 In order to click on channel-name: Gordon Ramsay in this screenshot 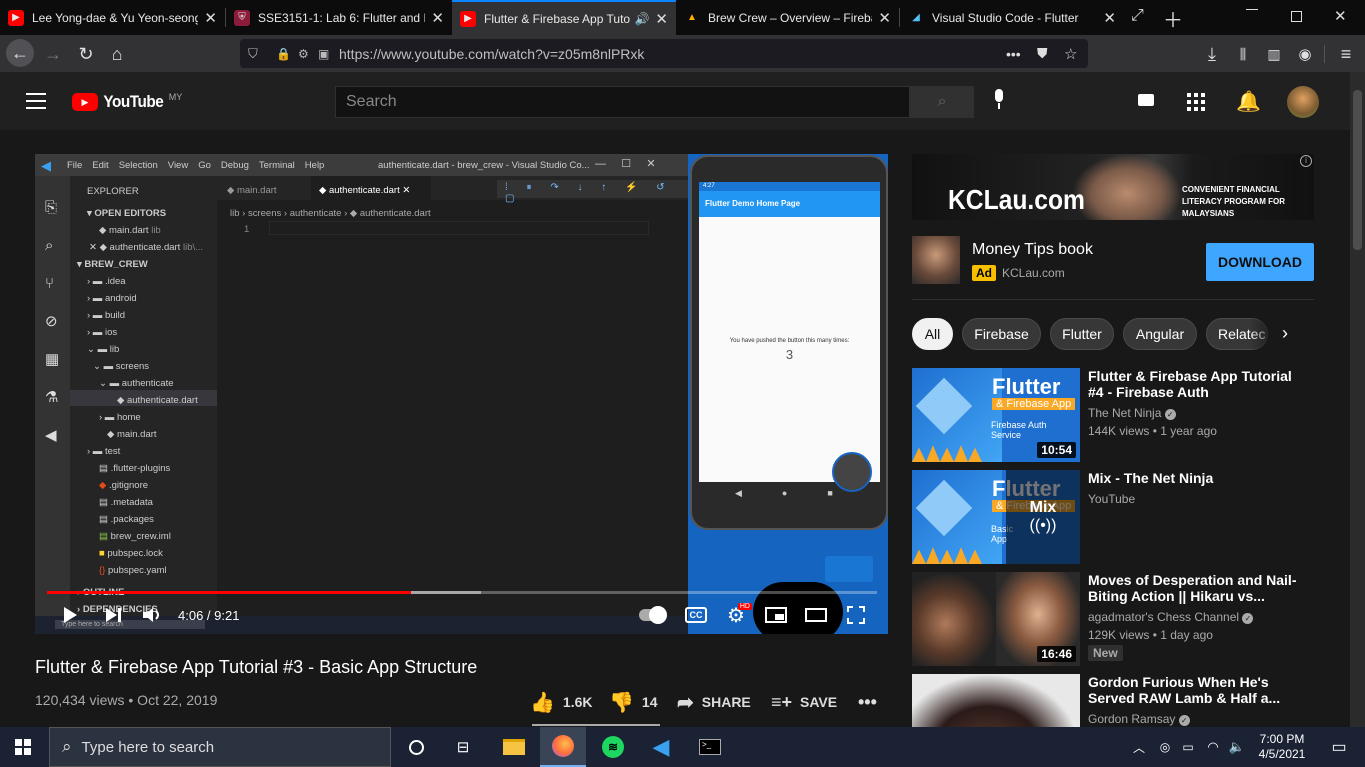, I will do `click(1131, 719)`.